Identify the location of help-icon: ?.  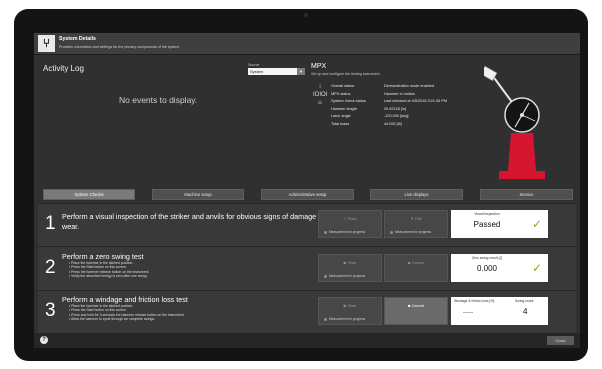
(44, 340).